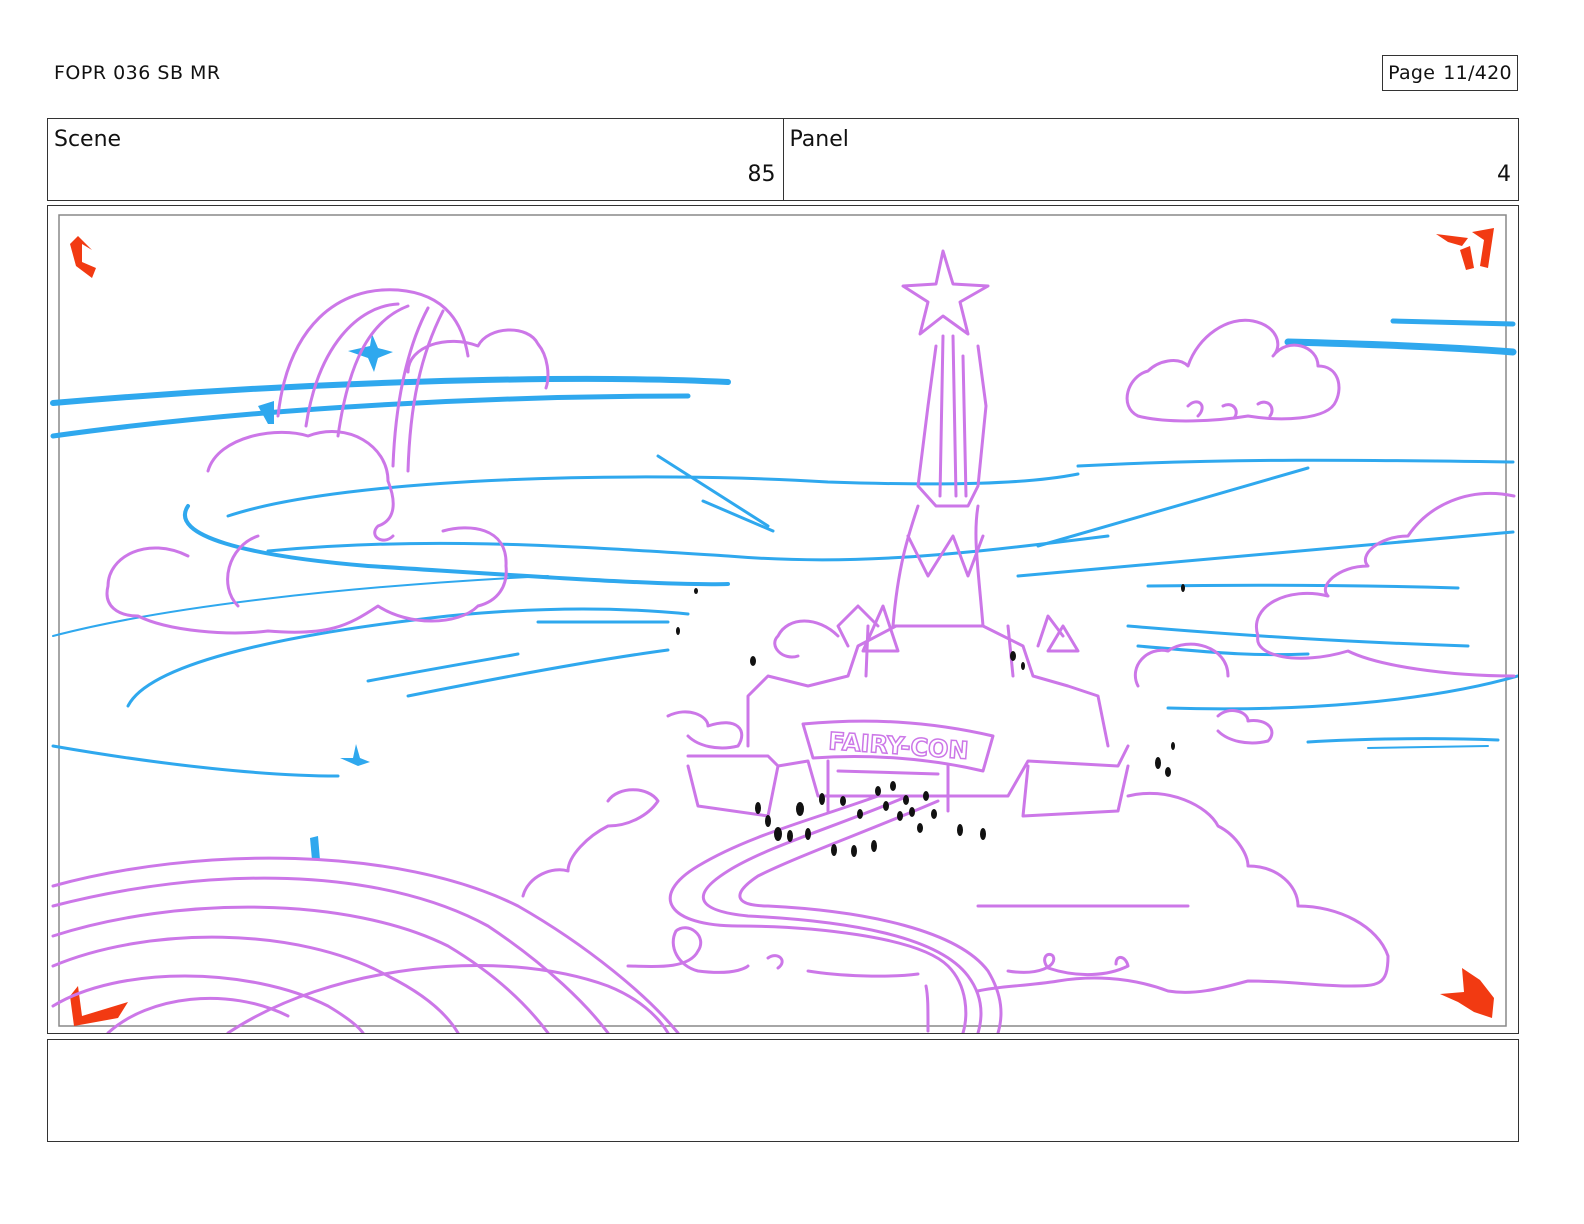 This screenshot has width=1584, height=1224. Describe the element at coordinates (1477, 73) in the screenshot. I see `page-number: 11/420` at that location.